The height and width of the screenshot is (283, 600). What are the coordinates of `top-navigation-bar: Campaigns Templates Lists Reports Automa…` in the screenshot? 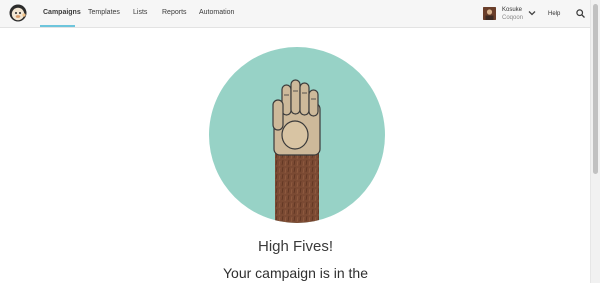 It's located at (295, 14).